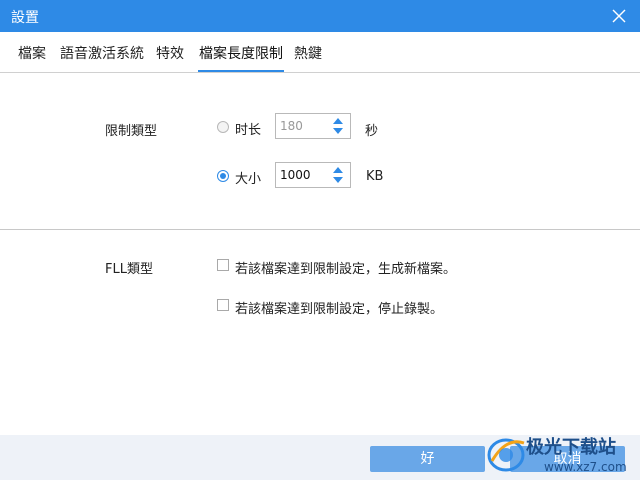 This screenshot has height=480, width=640. Describe the element at coordinates (248, 179) in the screenshot. I see `size-label: 大小` at that location.